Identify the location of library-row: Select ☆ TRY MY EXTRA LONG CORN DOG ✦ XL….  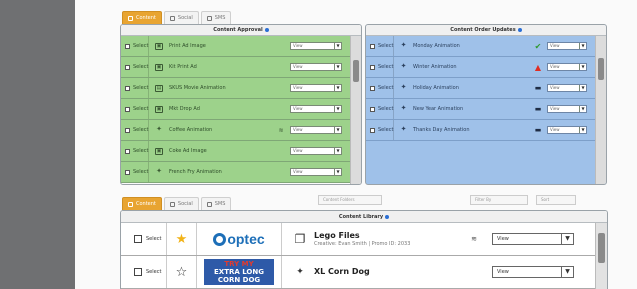
(359, 272).